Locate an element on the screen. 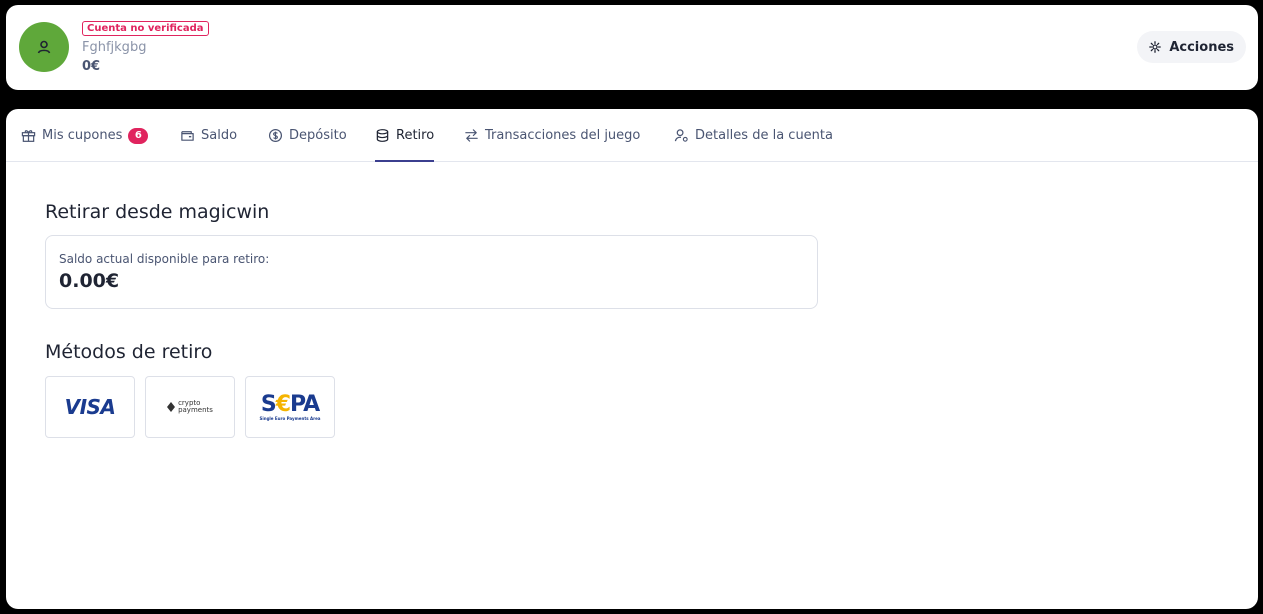  header-balance: 0€ is located at coordinates (91, 66).